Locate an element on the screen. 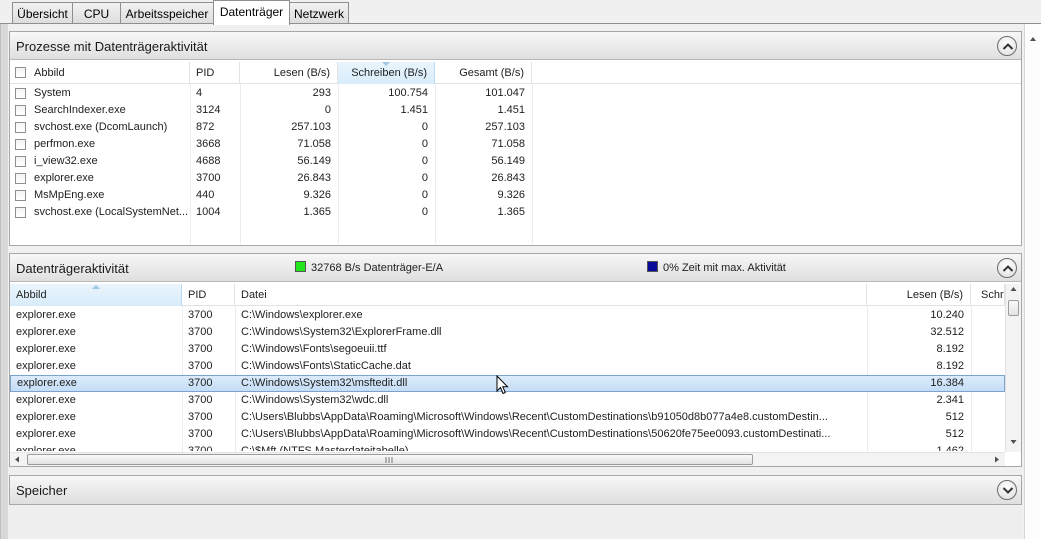  scroll-right-arrow-icon is located at coordinates (997, 459).